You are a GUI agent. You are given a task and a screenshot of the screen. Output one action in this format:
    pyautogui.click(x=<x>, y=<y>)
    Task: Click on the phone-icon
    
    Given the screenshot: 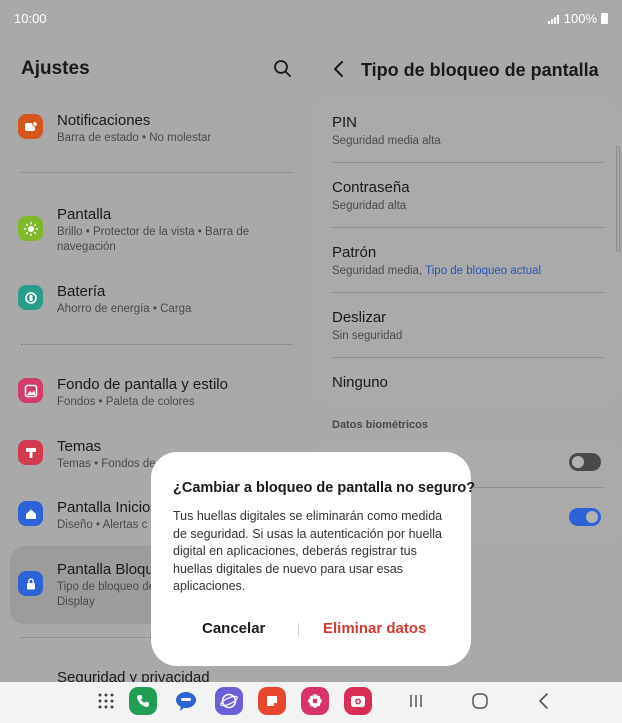 What is the action you would take?
    pyautogui.click(x=143, y=701)
    